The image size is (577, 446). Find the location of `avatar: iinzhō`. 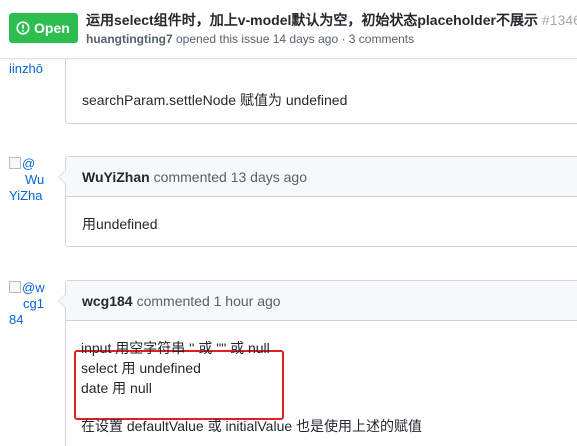

avatar: iinzhō is located at coordinates (26, 69).